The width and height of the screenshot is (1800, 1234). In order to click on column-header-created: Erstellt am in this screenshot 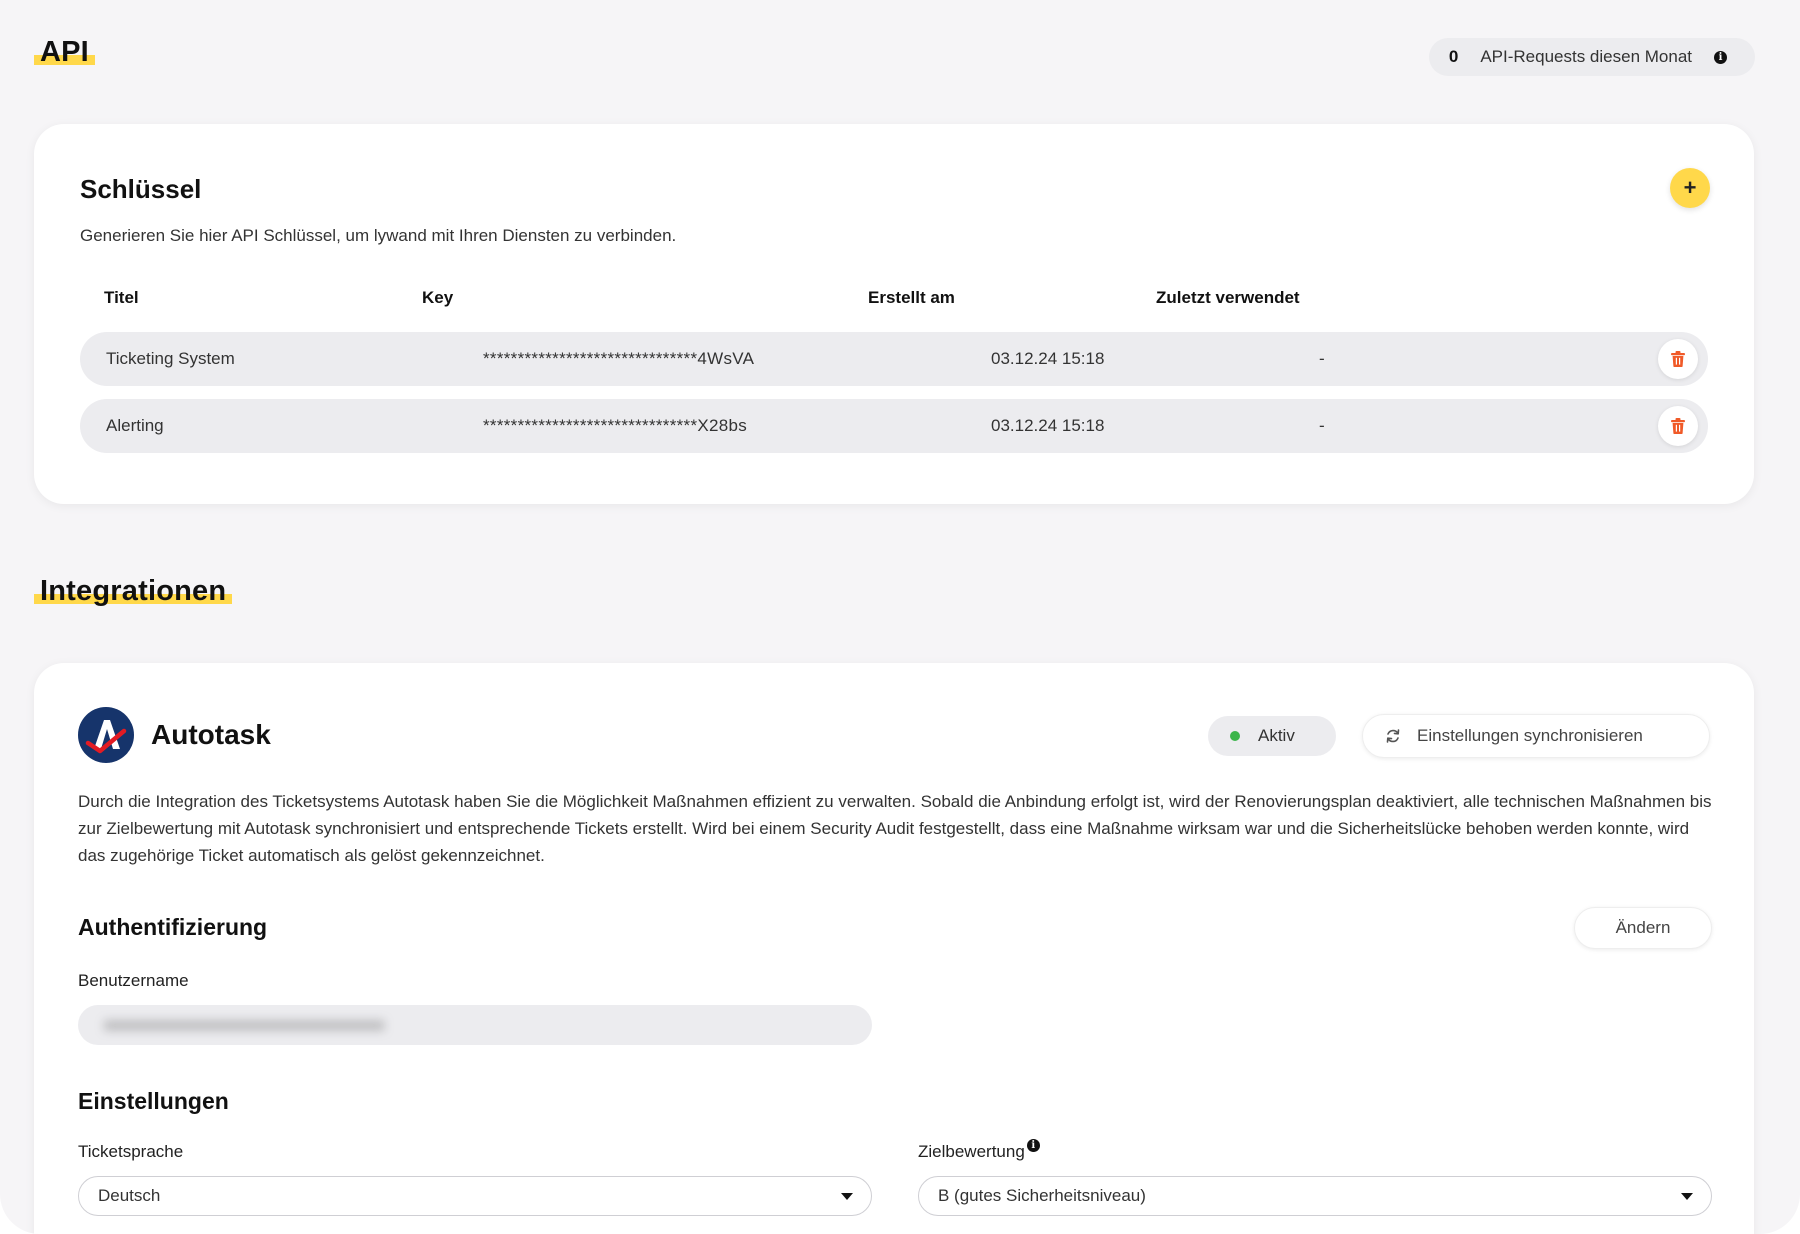, I will do `click(911, 297)`.